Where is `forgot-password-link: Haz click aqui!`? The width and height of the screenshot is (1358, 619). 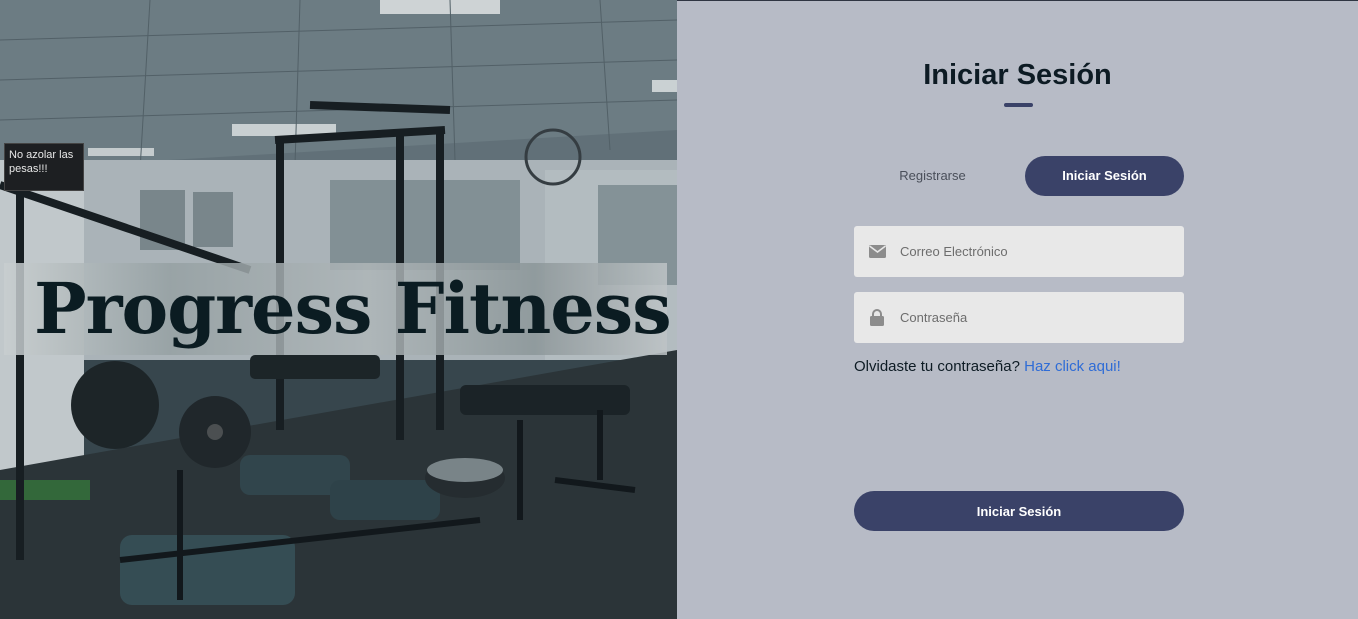
forgot-password-link: Haz click aqui! is located at coordinates (1072, 366).